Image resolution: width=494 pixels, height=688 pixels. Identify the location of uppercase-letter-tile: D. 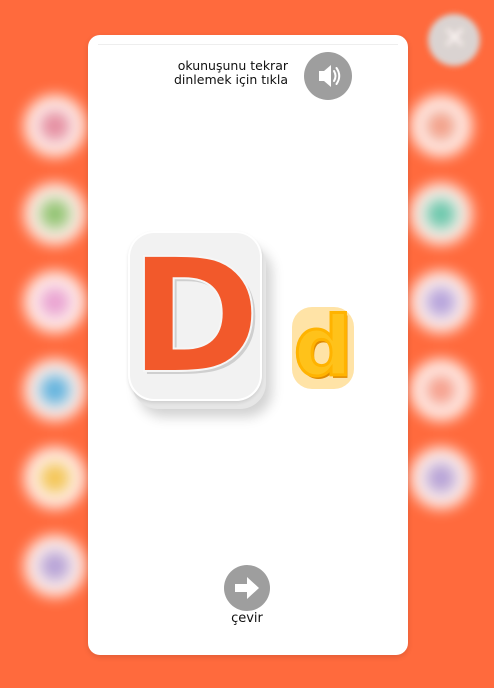
(198, 321).